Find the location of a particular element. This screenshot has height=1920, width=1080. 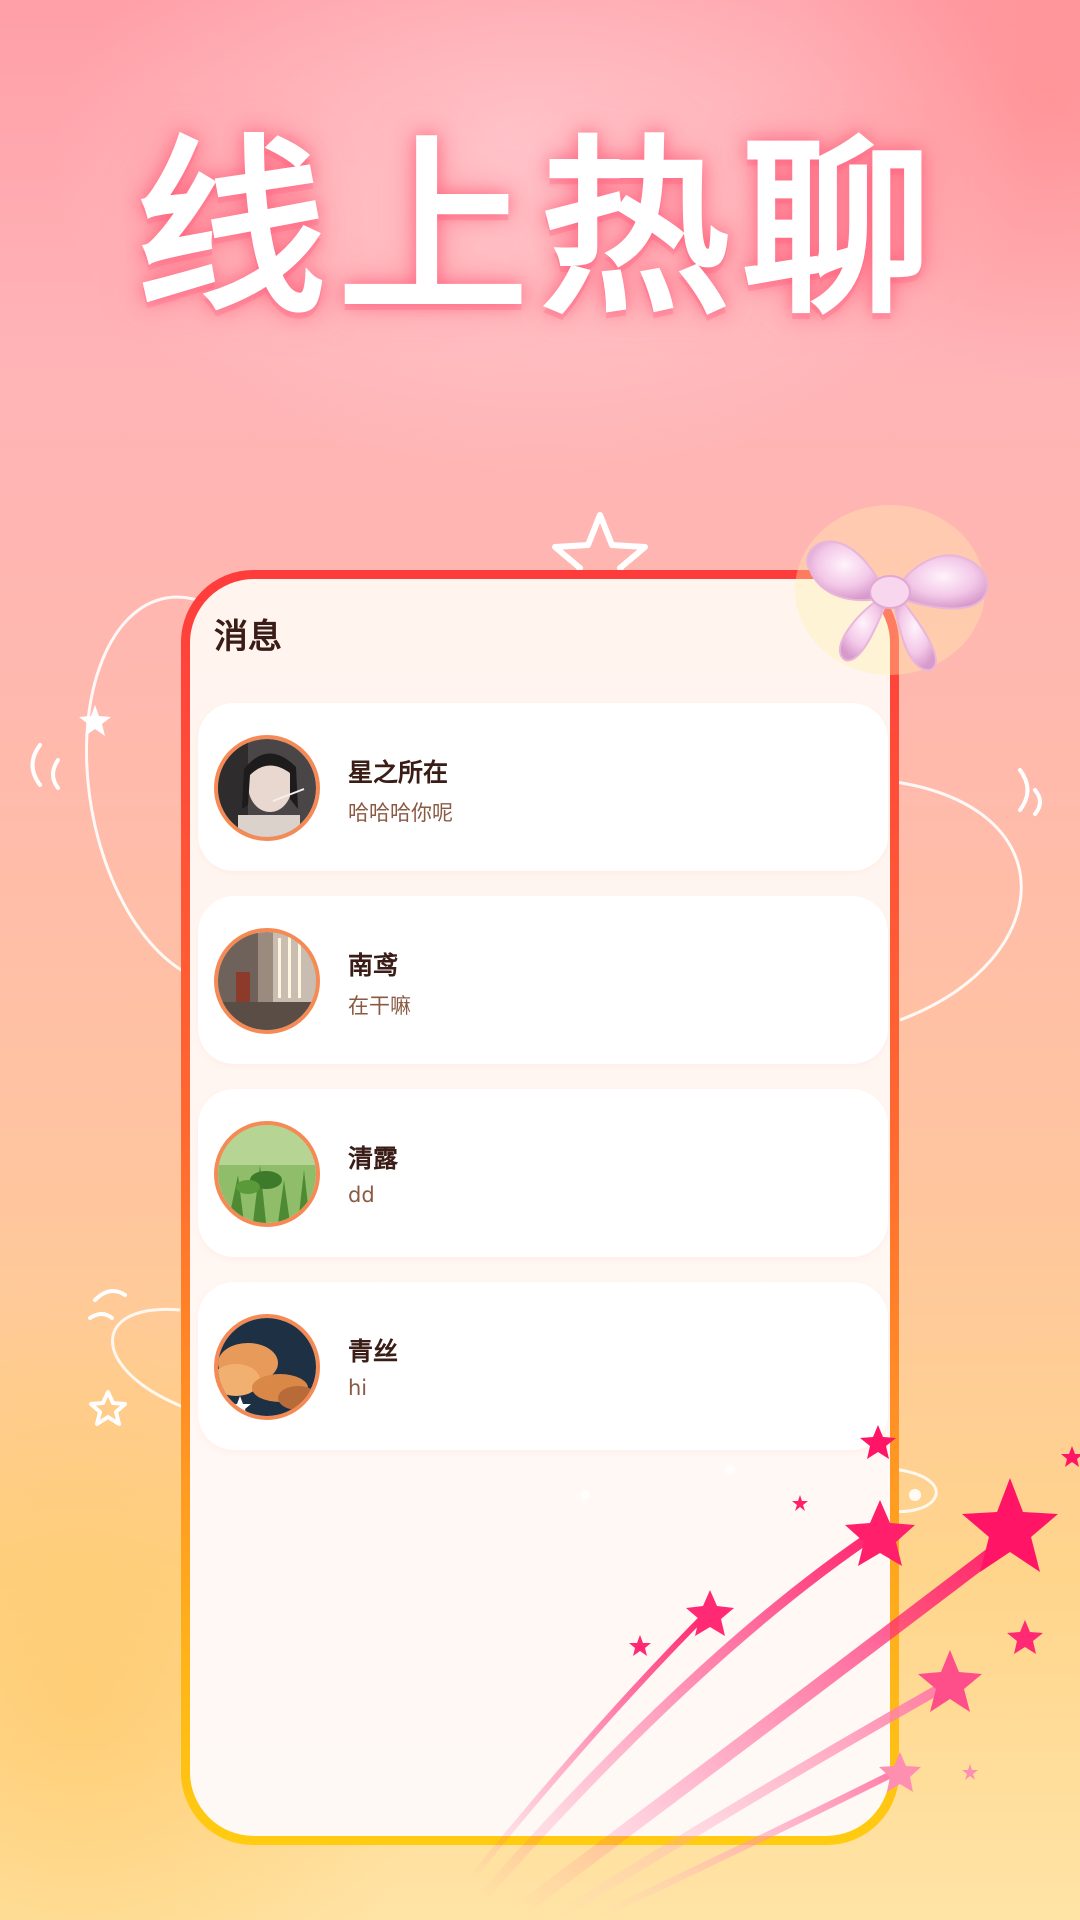

message-preview: hi is located at coordinates (358, 1388).